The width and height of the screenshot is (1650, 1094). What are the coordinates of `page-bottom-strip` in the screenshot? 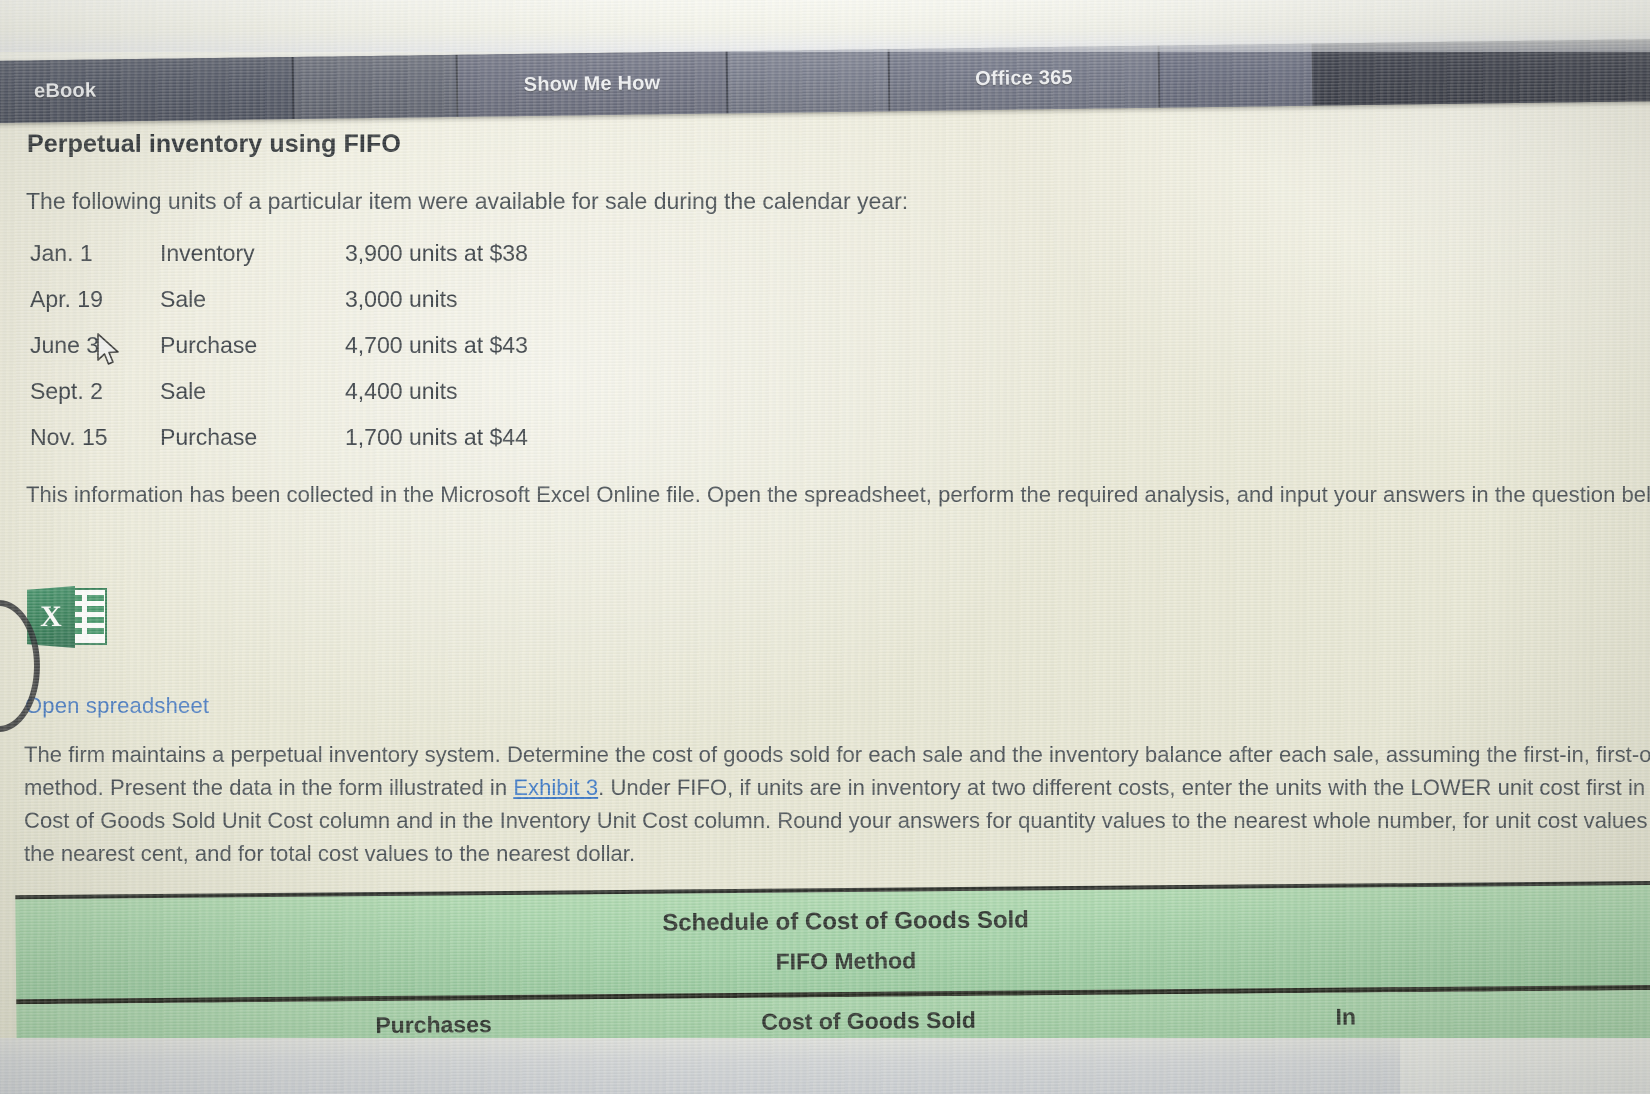 It's located at (825, 1066).